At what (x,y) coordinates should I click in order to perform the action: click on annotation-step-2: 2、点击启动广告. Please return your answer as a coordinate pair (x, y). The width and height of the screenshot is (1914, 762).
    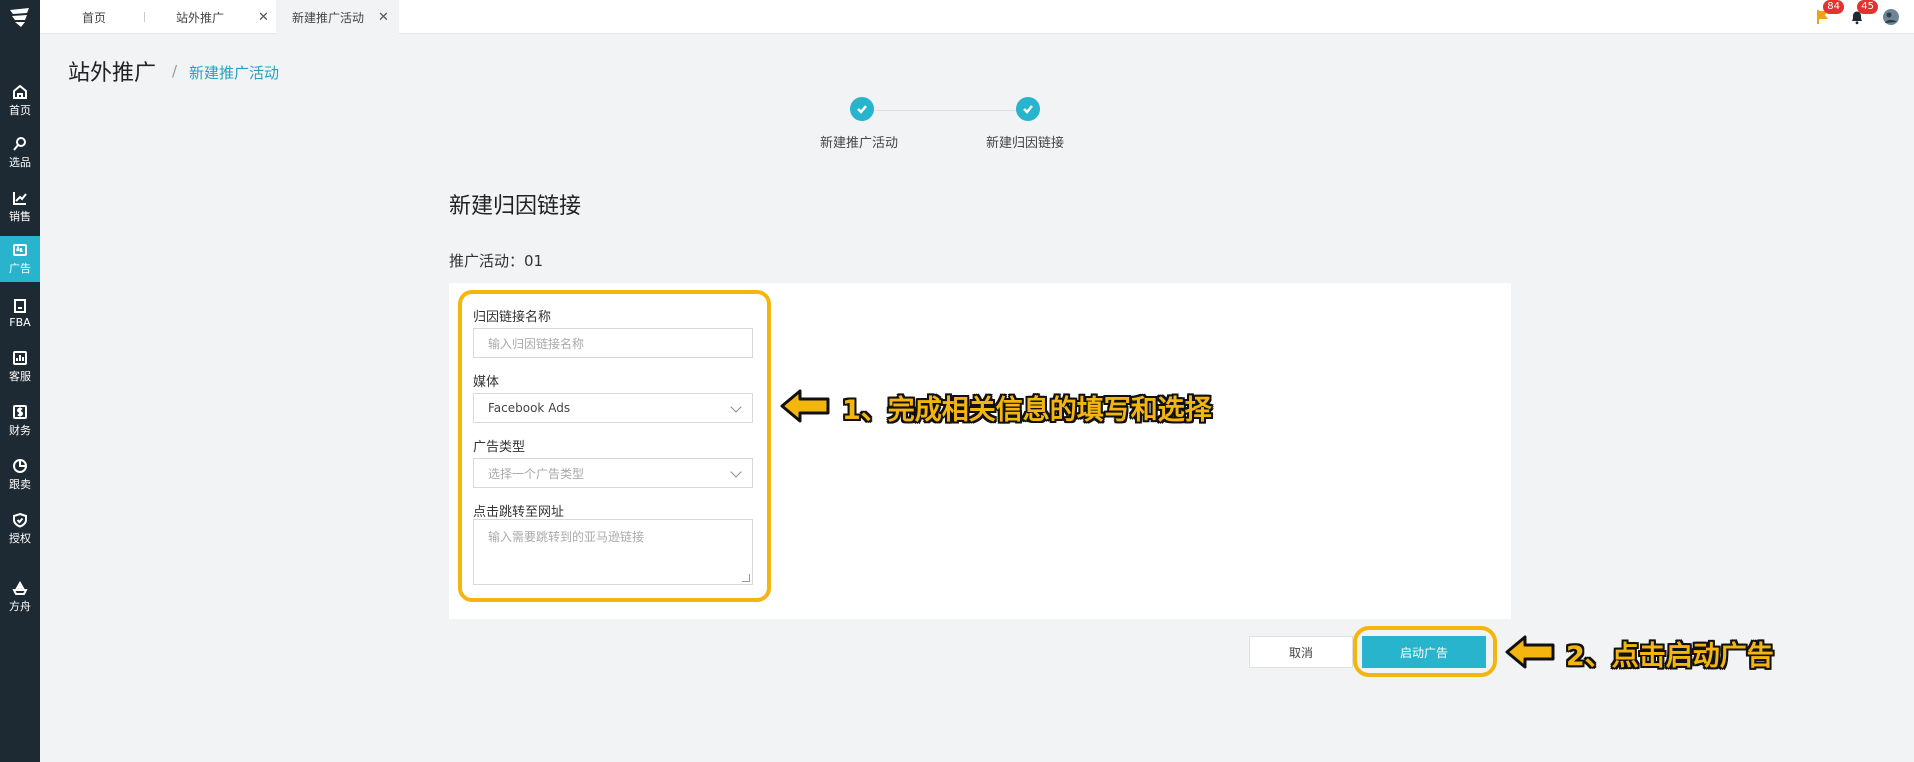
    Looking at the image, I should click on (1670, 656).